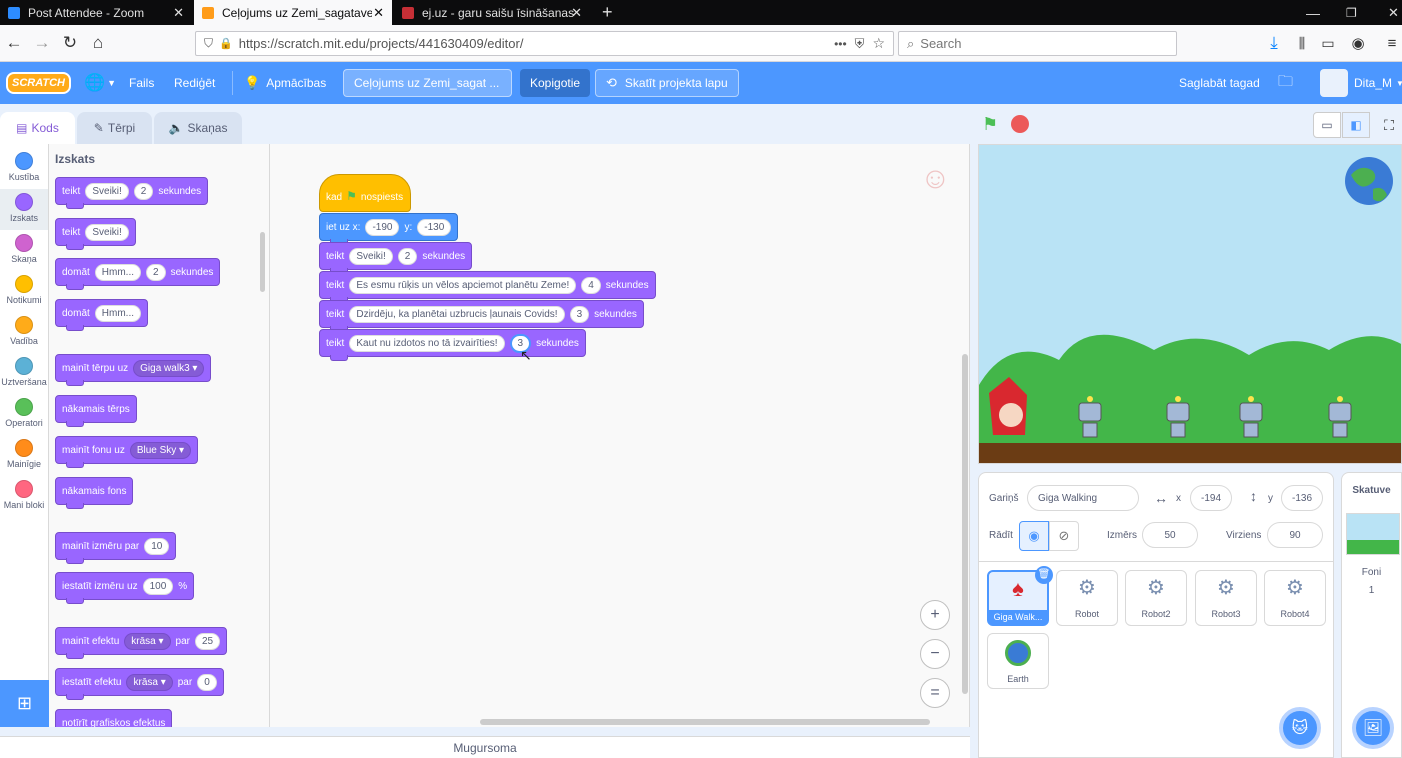 Image resolution: width=1402 pixels, height=758 pixels. What do you see at coordinates (990, 124) in the screenshot?
I see `green-flag-icon: ⚑` at bounding box center [990, 124].